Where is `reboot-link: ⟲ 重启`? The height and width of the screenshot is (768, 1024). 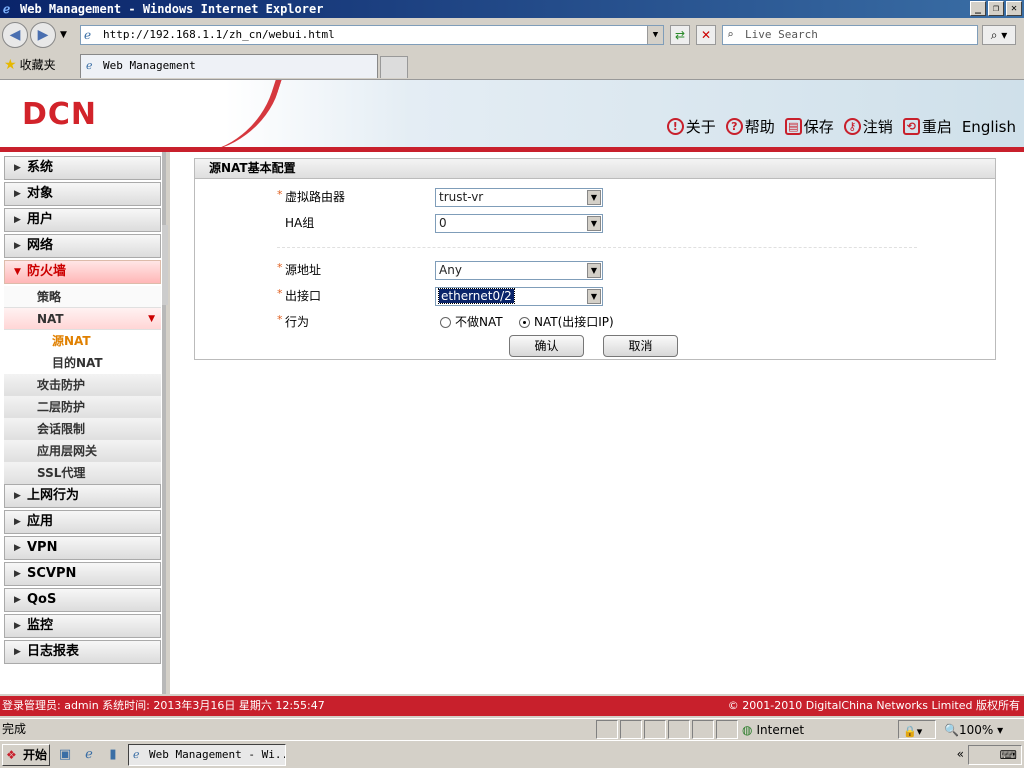 reboot-link: ⟲ 重启 is located at coordinates (927, 126).